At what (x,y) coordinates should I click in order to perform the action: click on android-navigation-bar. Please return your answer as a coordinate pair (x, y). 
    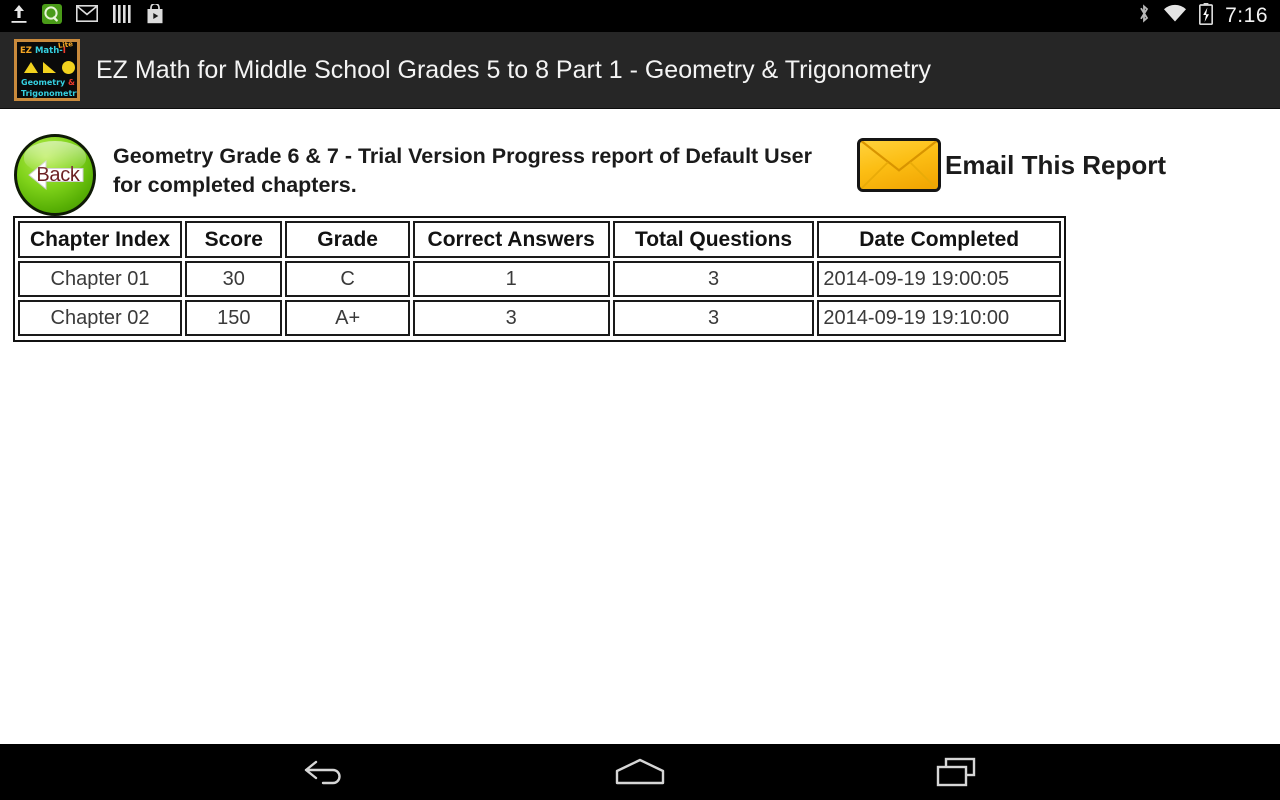
    Looking at the image, I should click on (640, 772).